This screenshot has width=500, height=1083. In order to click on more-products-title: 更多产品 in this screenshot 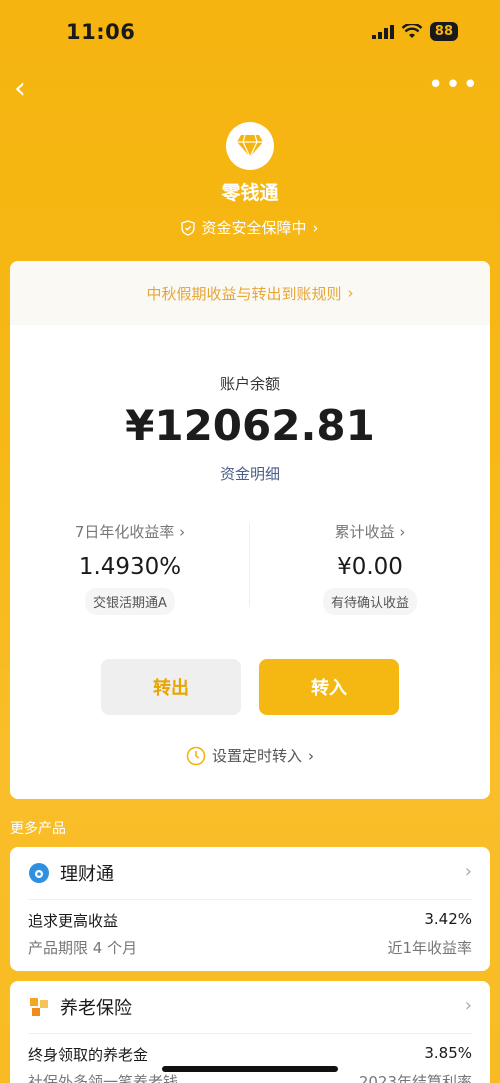, I will do `click(38, 829)`.